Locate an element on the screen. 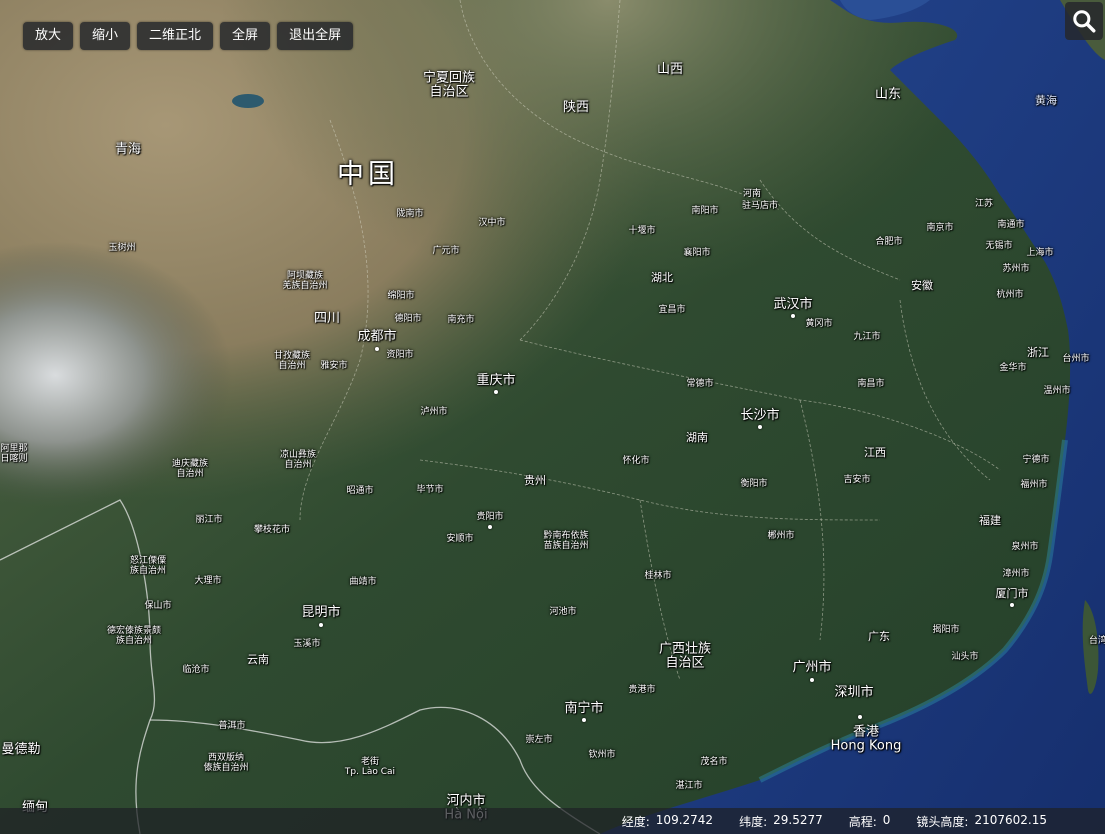 This screenshot has width=1105, height=834. north-2d-button: 二维正北 is located at coordinates (175, 36).